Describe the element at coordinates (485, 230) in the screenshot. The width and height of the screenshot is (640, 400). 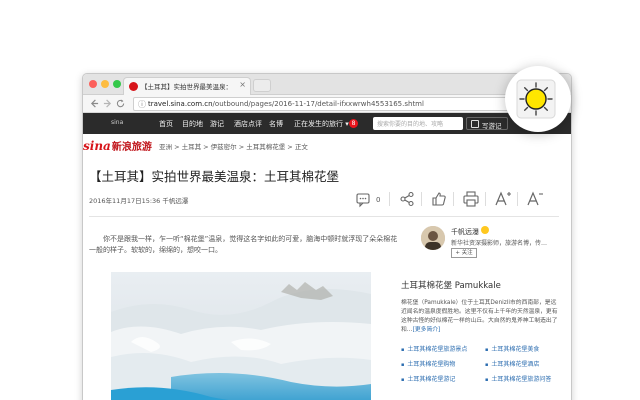
I see `verified-badge-icon` at that location.